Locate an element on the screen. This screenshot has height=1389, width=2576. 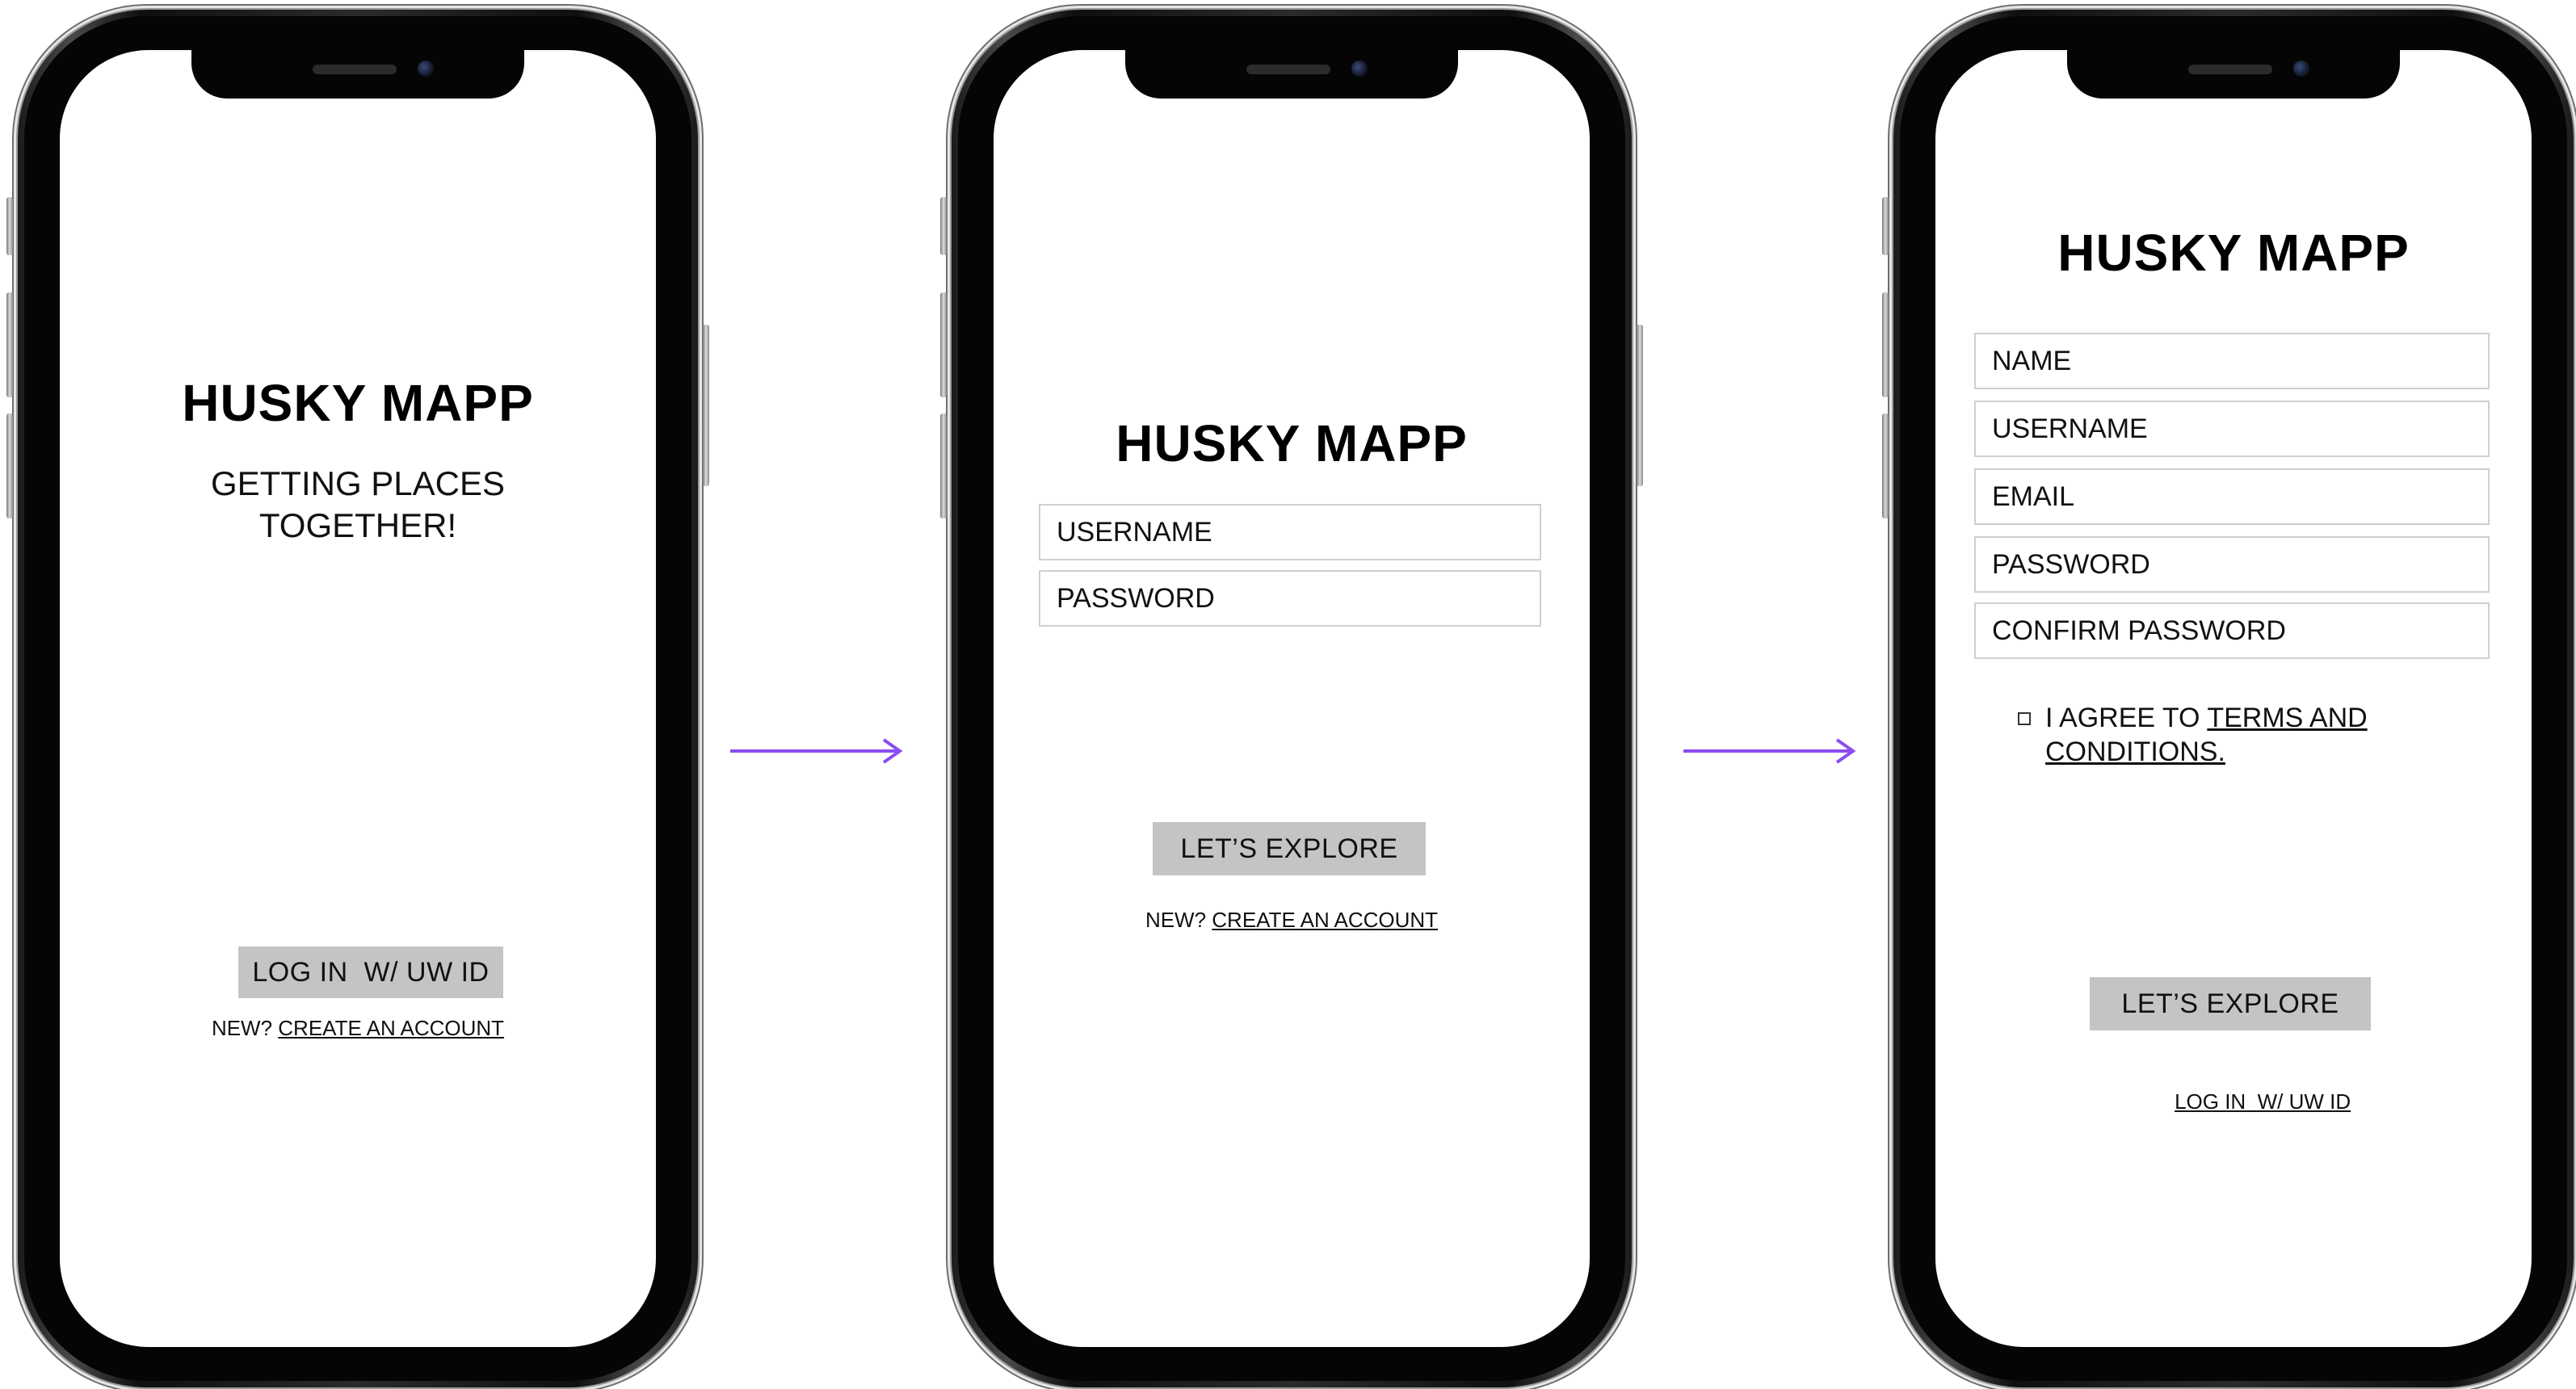
checkbox-icon is located at coordinates (2024, 718).